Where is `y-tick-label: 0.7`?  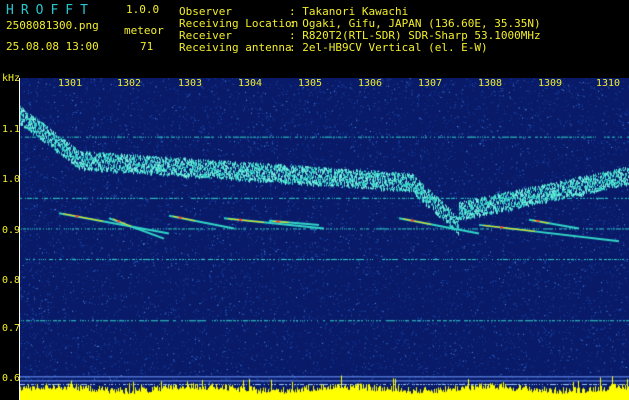
y-tick-label: 0.7 is located at coordinates (11, 328).